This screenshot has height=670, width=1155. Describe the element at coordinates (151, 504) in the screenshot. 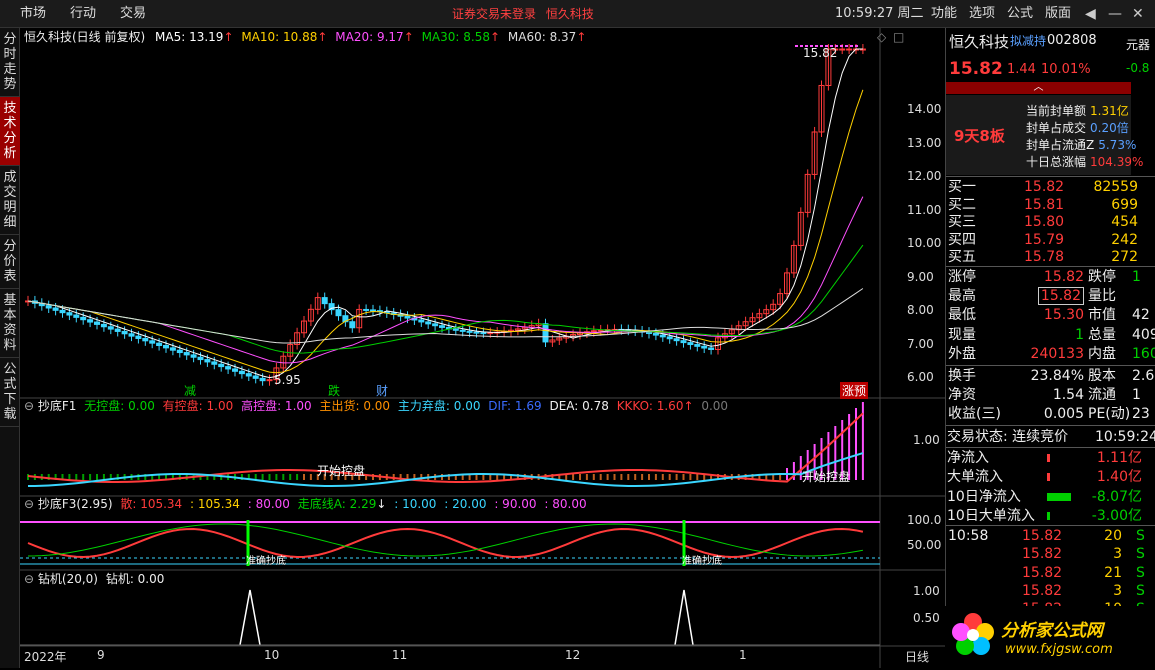

I see `ind2-item-0: 散: 105.34` at that location.